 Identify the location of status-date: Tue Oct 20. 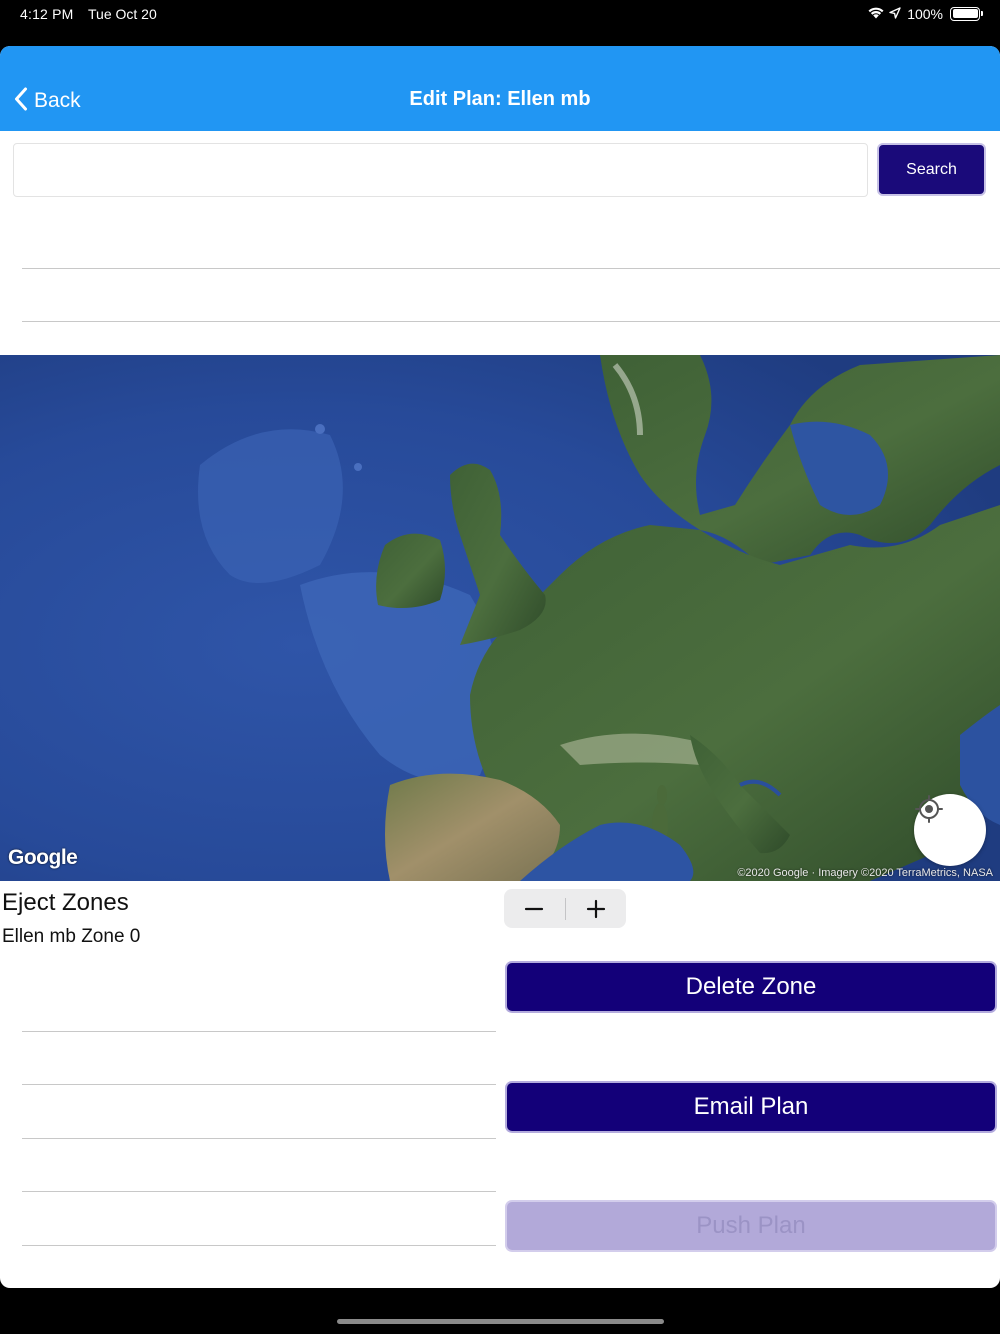
(122, 14).